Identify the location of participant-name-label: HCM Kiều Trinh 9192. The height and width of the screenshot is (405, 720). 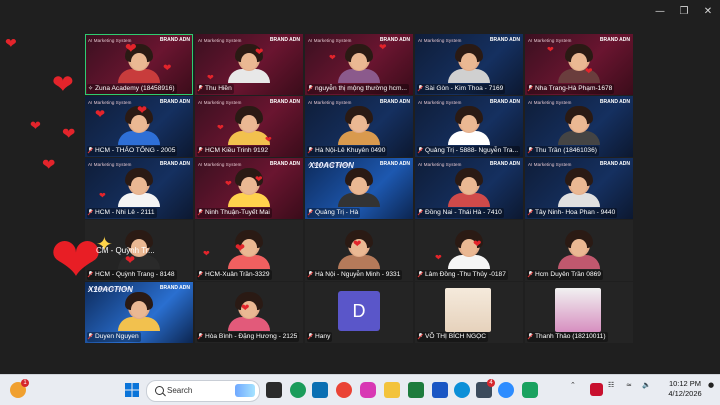
(234, 151).